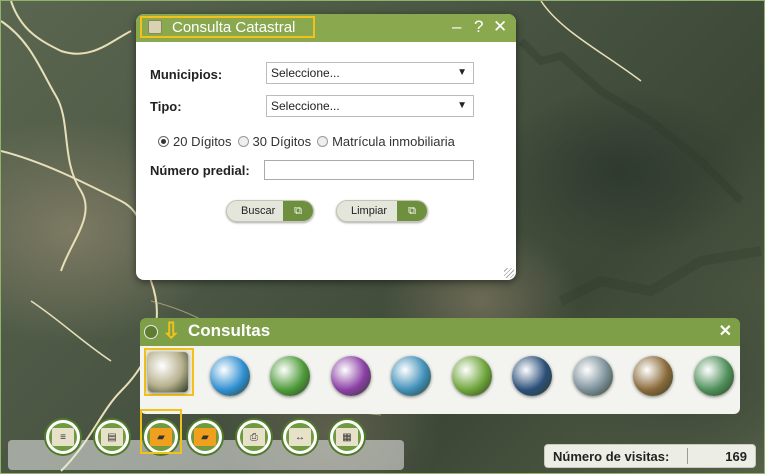 The image size is (765, 474). Describe the element at coordinates (163, 141) in the screenshot. I see `radio-20-digitos` at that location.